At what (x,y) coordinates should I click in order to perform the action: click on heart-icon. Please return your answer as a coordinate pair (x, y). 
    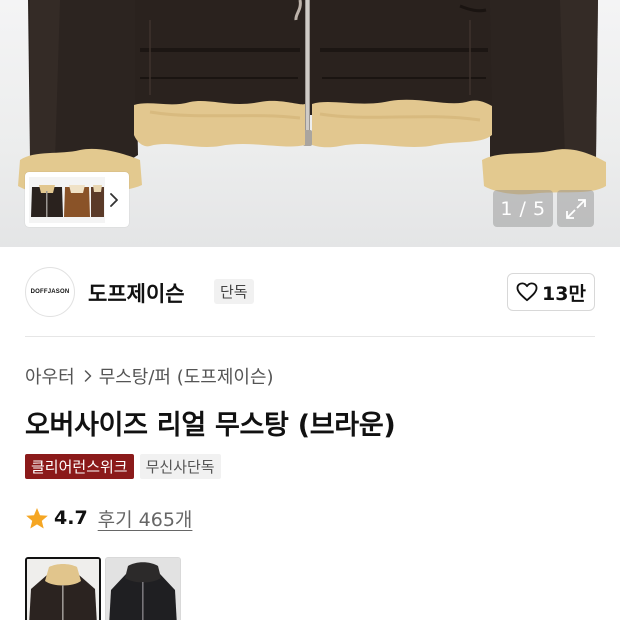
    Looking at the image, I should click on (527, 292).